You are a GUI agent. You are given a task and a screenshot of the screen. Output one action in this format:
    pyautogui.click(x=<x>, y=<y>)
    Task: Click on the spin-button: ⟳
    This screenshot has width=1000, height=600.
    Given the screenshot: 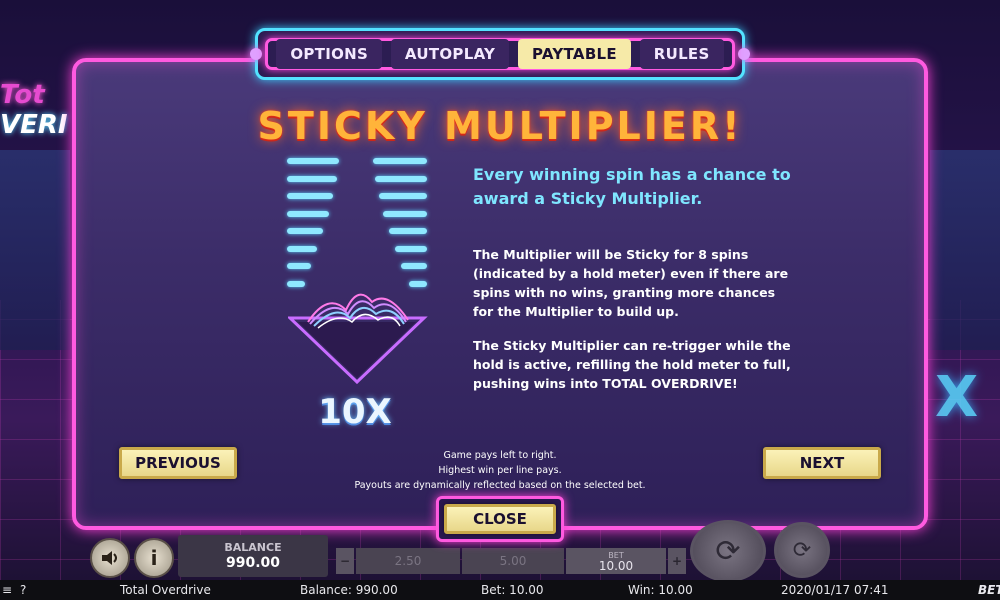 What is the action you would take?
    pyautogui.click(x=728, y=551)
    